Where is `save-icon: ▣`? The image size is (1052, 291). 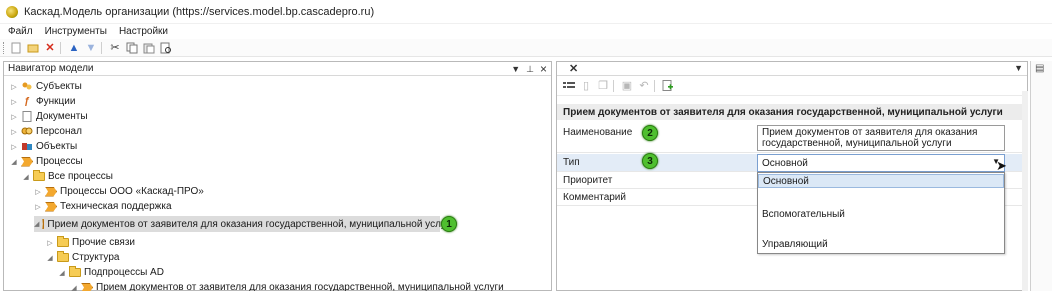
save-icon: ▣ is located at coordinates (627, 86).